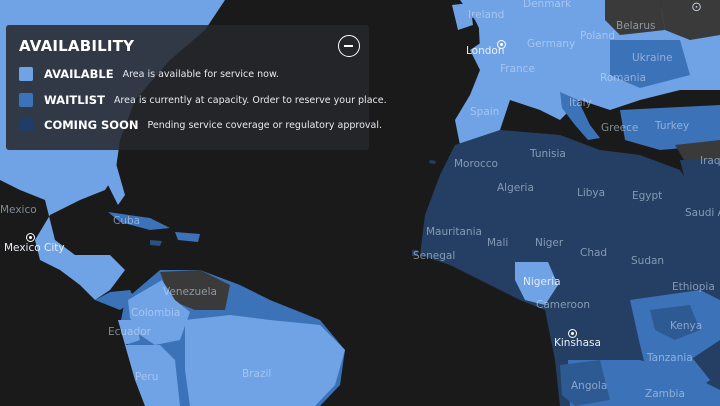 Image resolution: width=720 pixels, height=406 pixels. What do you see at coordinates (257, 374) in the screenshot?
I see `label-brazil: Brazil` at bounding box center [257, 374].